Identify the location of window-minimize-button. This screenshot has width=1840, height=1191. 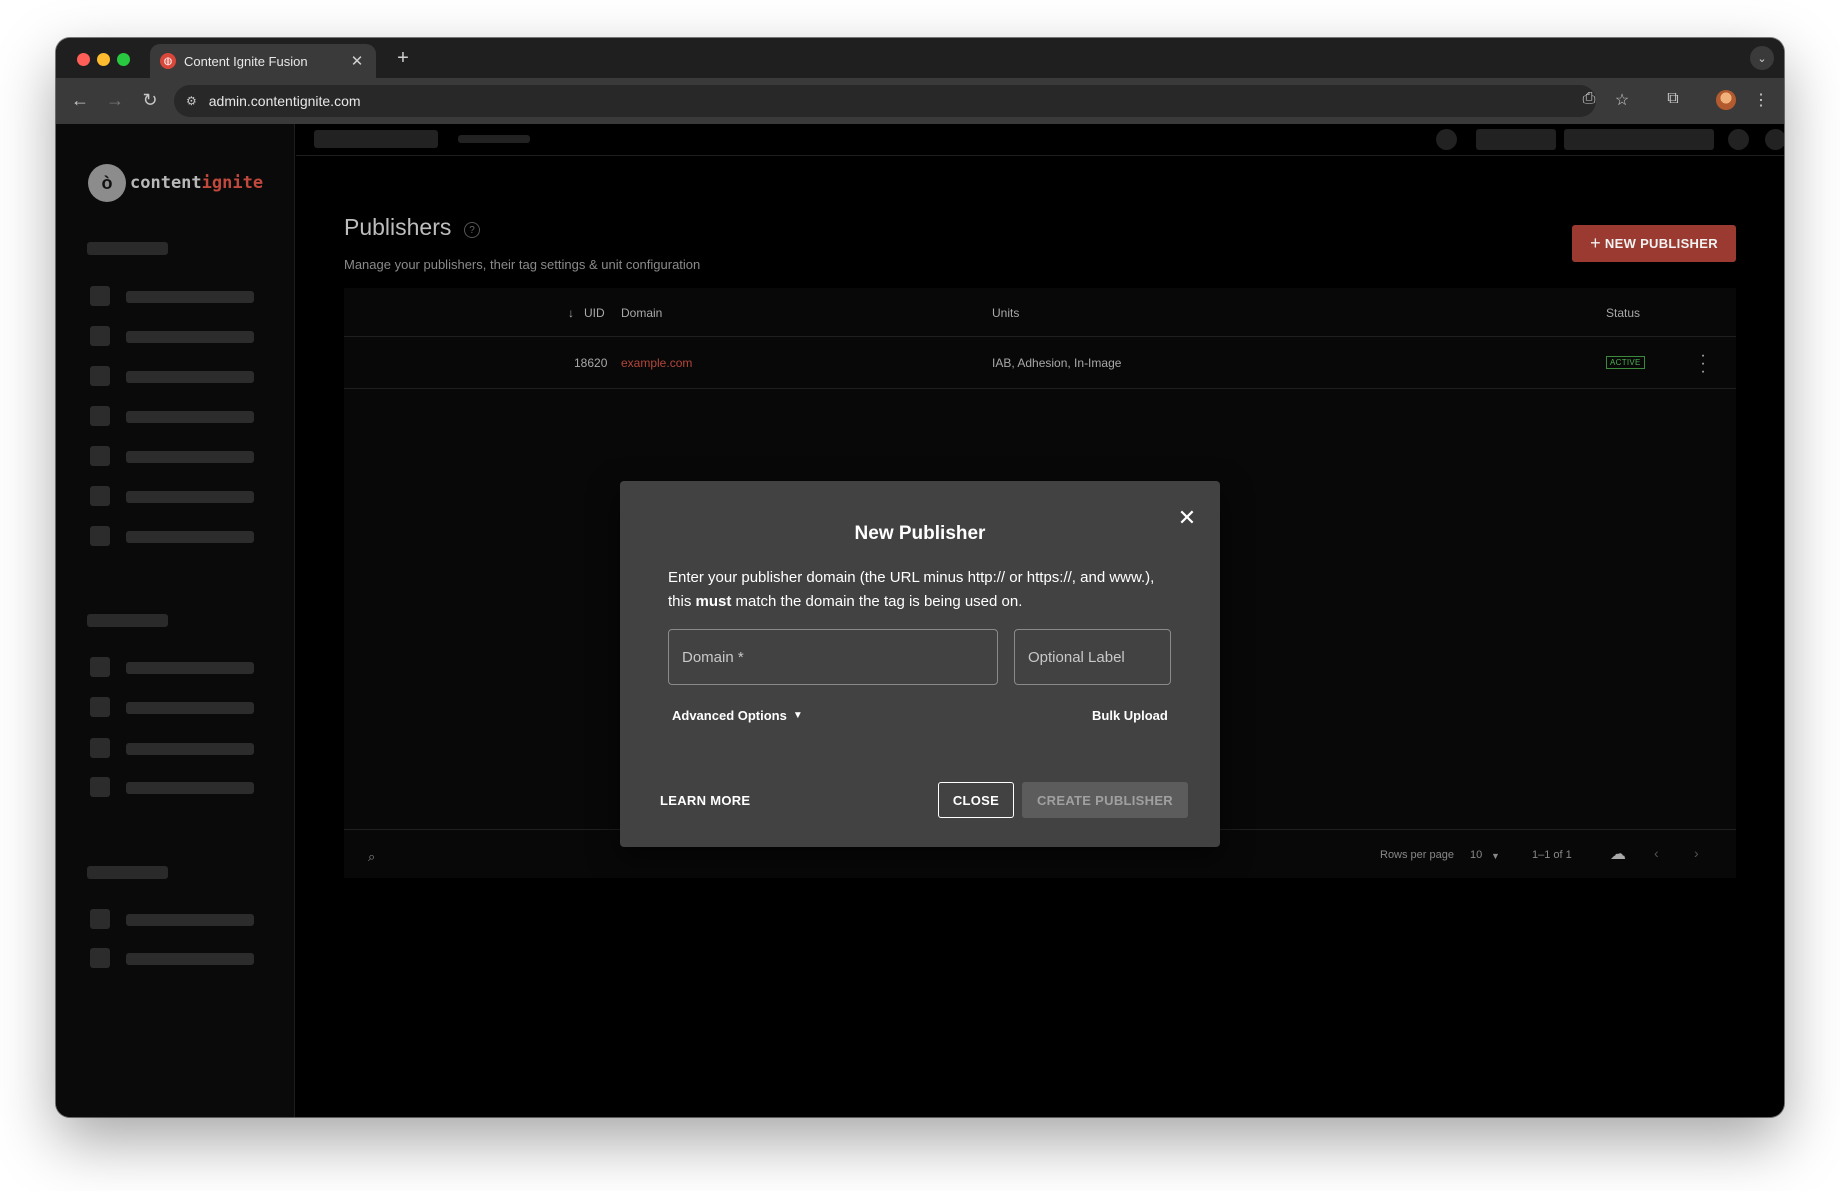
(103, 59).